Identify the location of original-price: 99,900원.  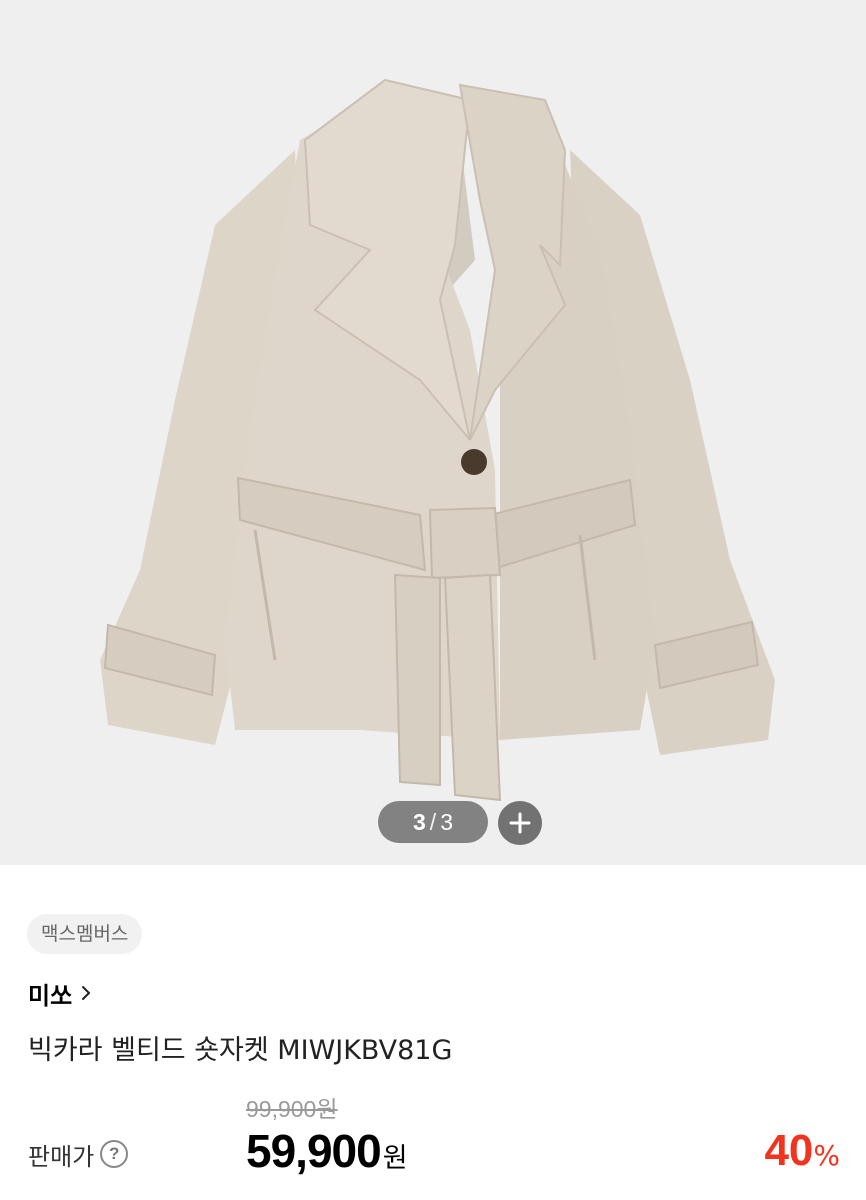
(292, 1109).